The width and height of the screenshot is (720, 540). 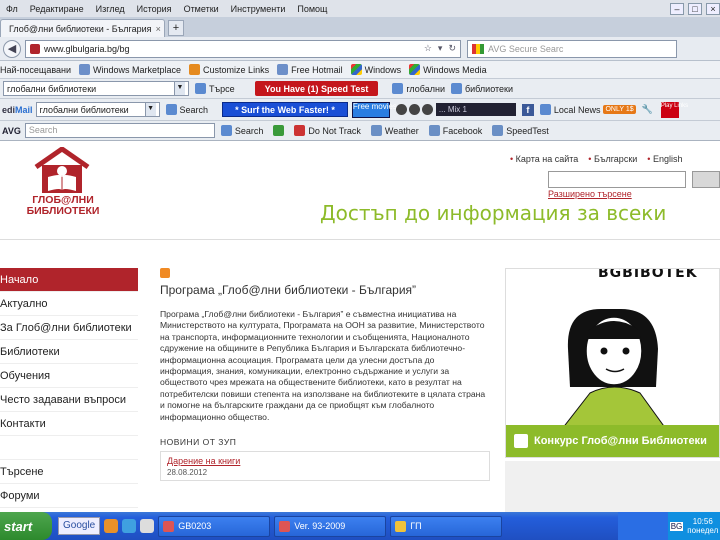 I want to click on new-tab-button: +, so click(x=176, y=28).